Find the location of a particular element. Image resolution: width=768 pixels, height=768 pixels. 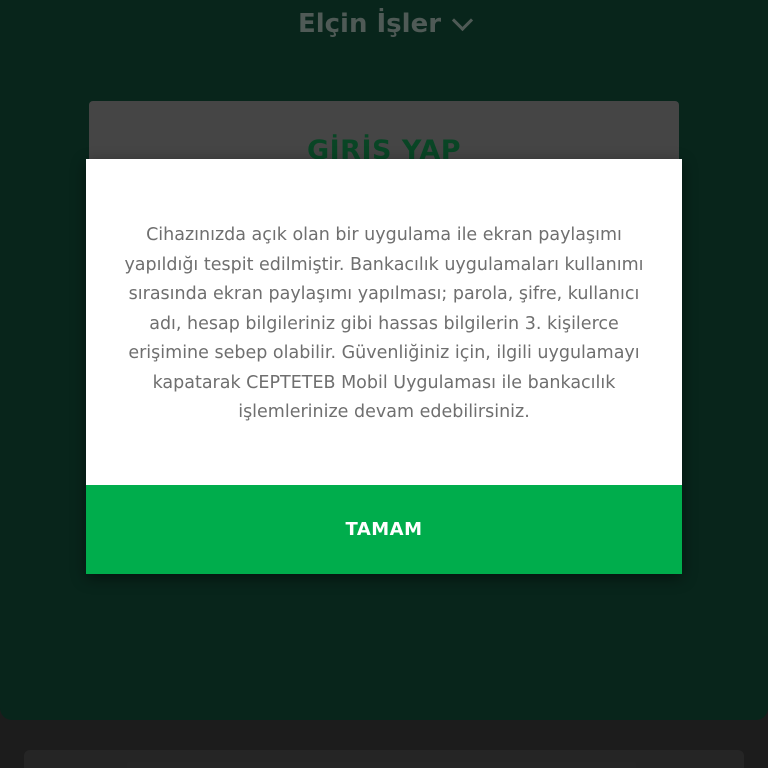

ok-button: TAMAM is located at coordinates (384, 529).